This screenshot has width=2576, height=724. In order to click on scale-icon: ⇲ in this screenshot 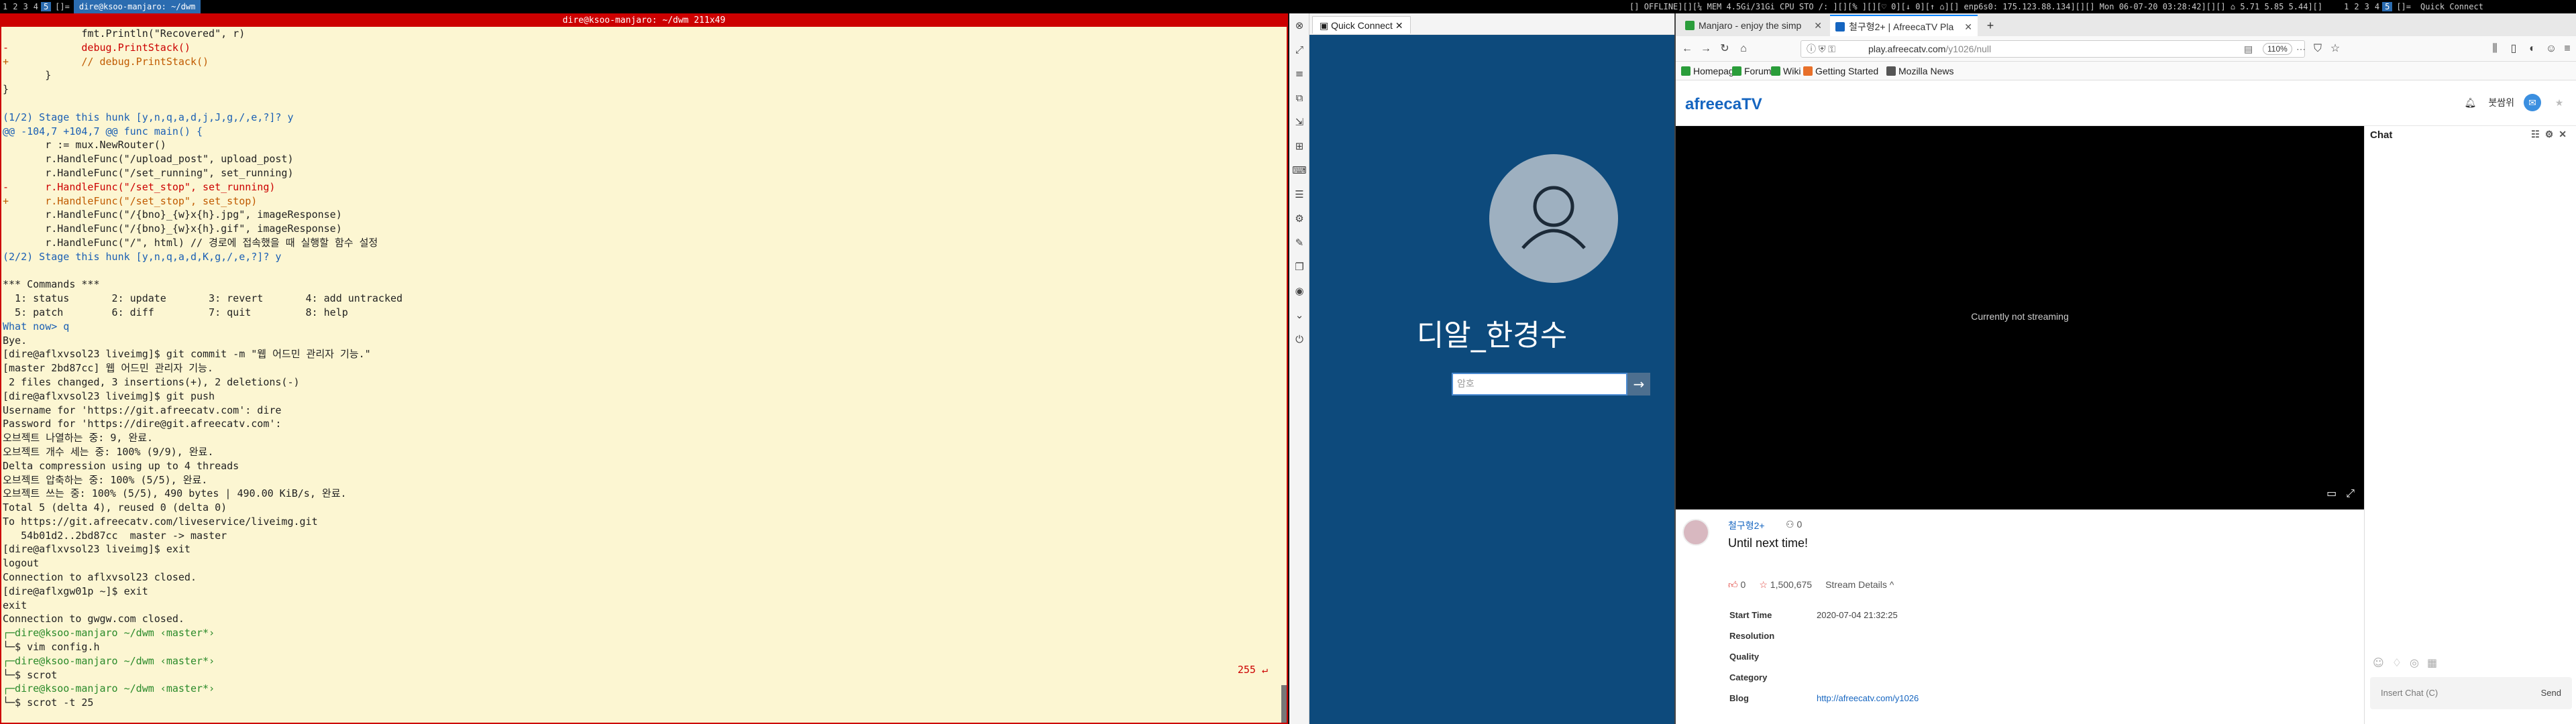, I will do `click(1299, 122)`.